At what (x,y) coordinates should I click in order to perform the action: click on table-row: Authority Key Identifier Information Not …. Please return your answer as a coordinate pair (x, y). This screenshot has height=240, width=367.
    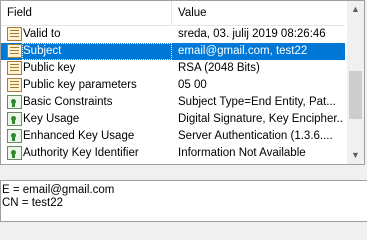
    Looking at the image, I should click on (173, 153).